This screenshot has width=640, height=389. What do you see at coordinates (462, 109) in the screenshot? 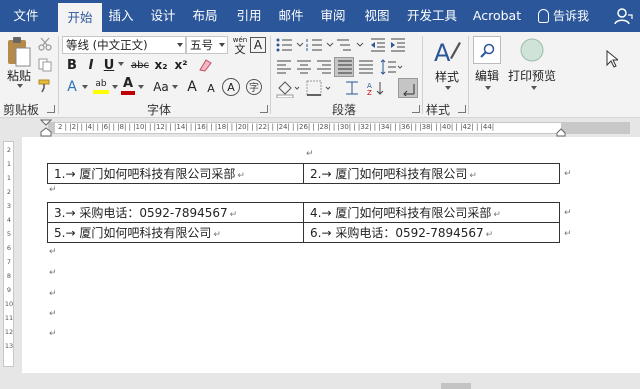
I see `styles-launcher-icon` at bounding box center [462, 109].